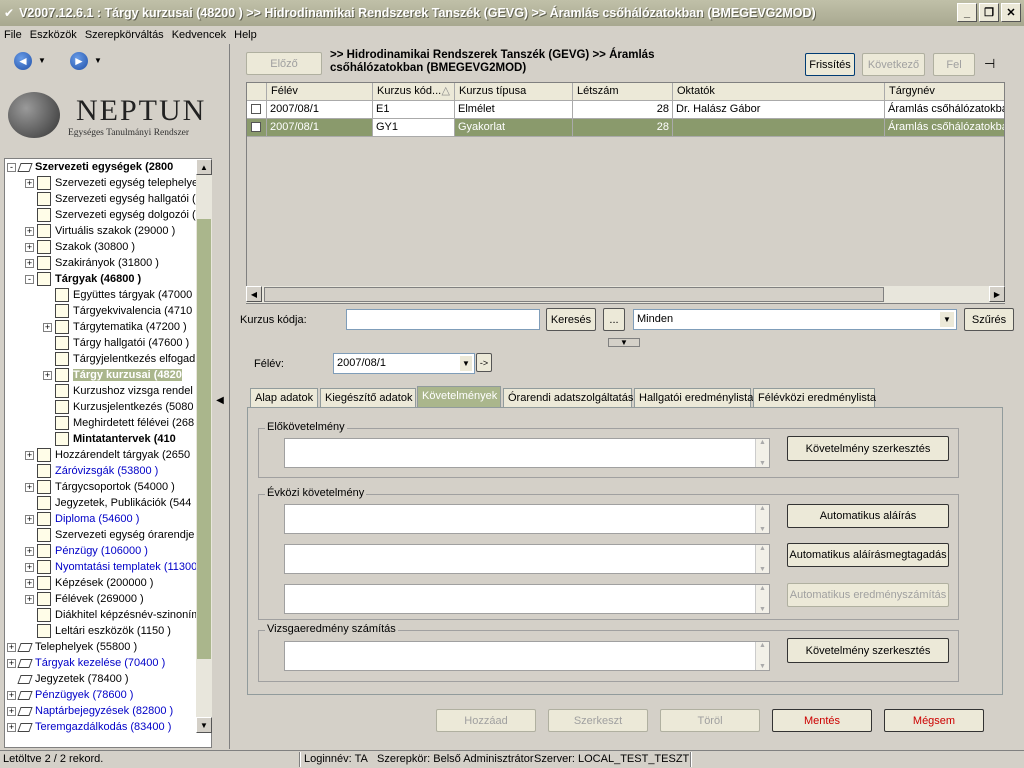 The height and width of the screenshot is (768, 1024). Describe the element at coordinates (245, 35) in the screenshot. I see `menu-help: Help` at that location.